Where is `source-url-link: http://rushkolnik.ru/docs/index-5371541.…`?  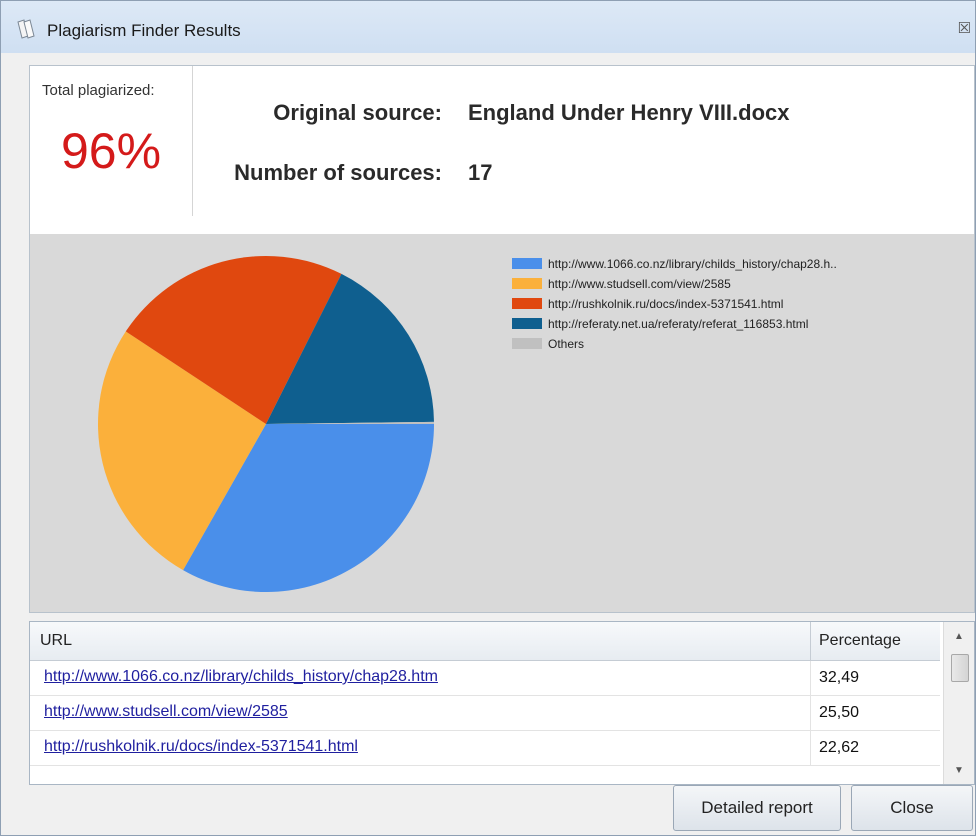
source-url-link: http://rushkolnik.ru/docs/index-5371541.… is located at coordinates (201, 747).